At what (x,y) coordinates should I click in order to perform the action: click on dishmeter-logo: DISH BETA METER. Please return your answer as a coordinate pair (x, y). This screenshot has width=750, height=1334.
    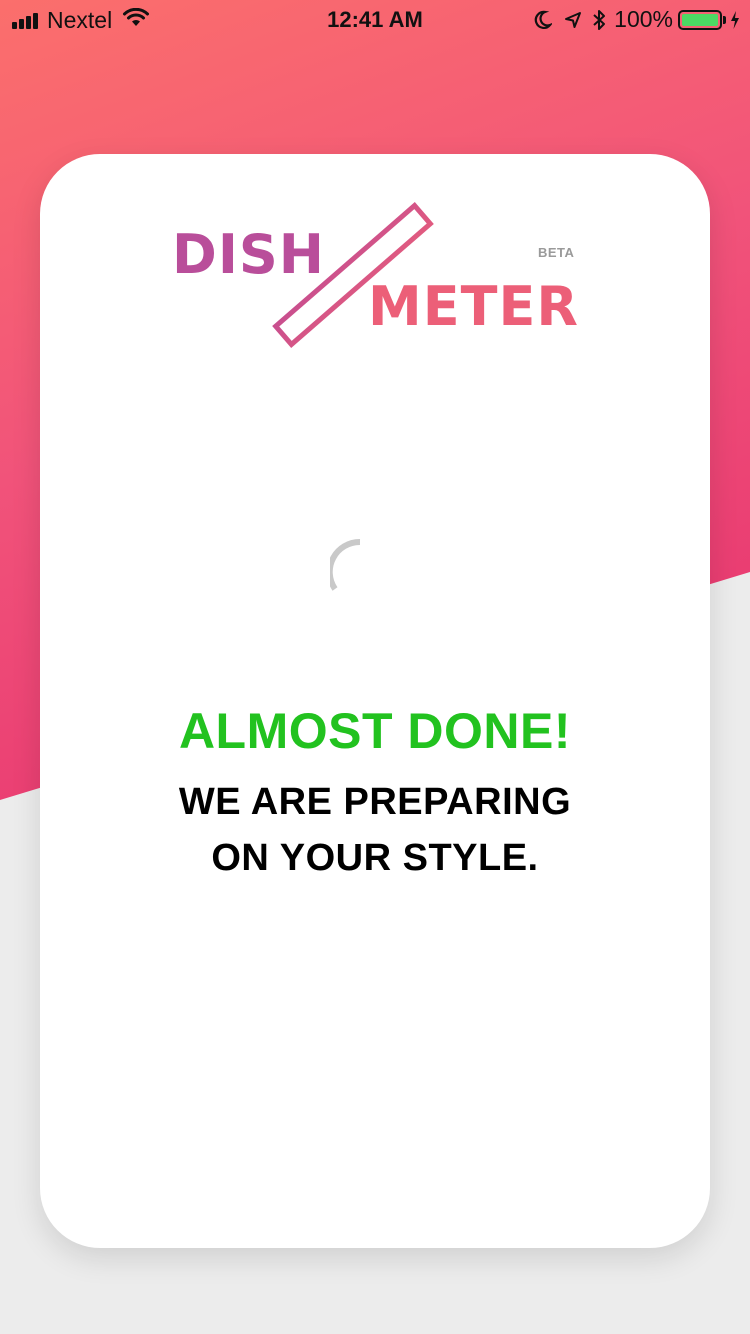
    Looking at the image, I should click on (378, 275).